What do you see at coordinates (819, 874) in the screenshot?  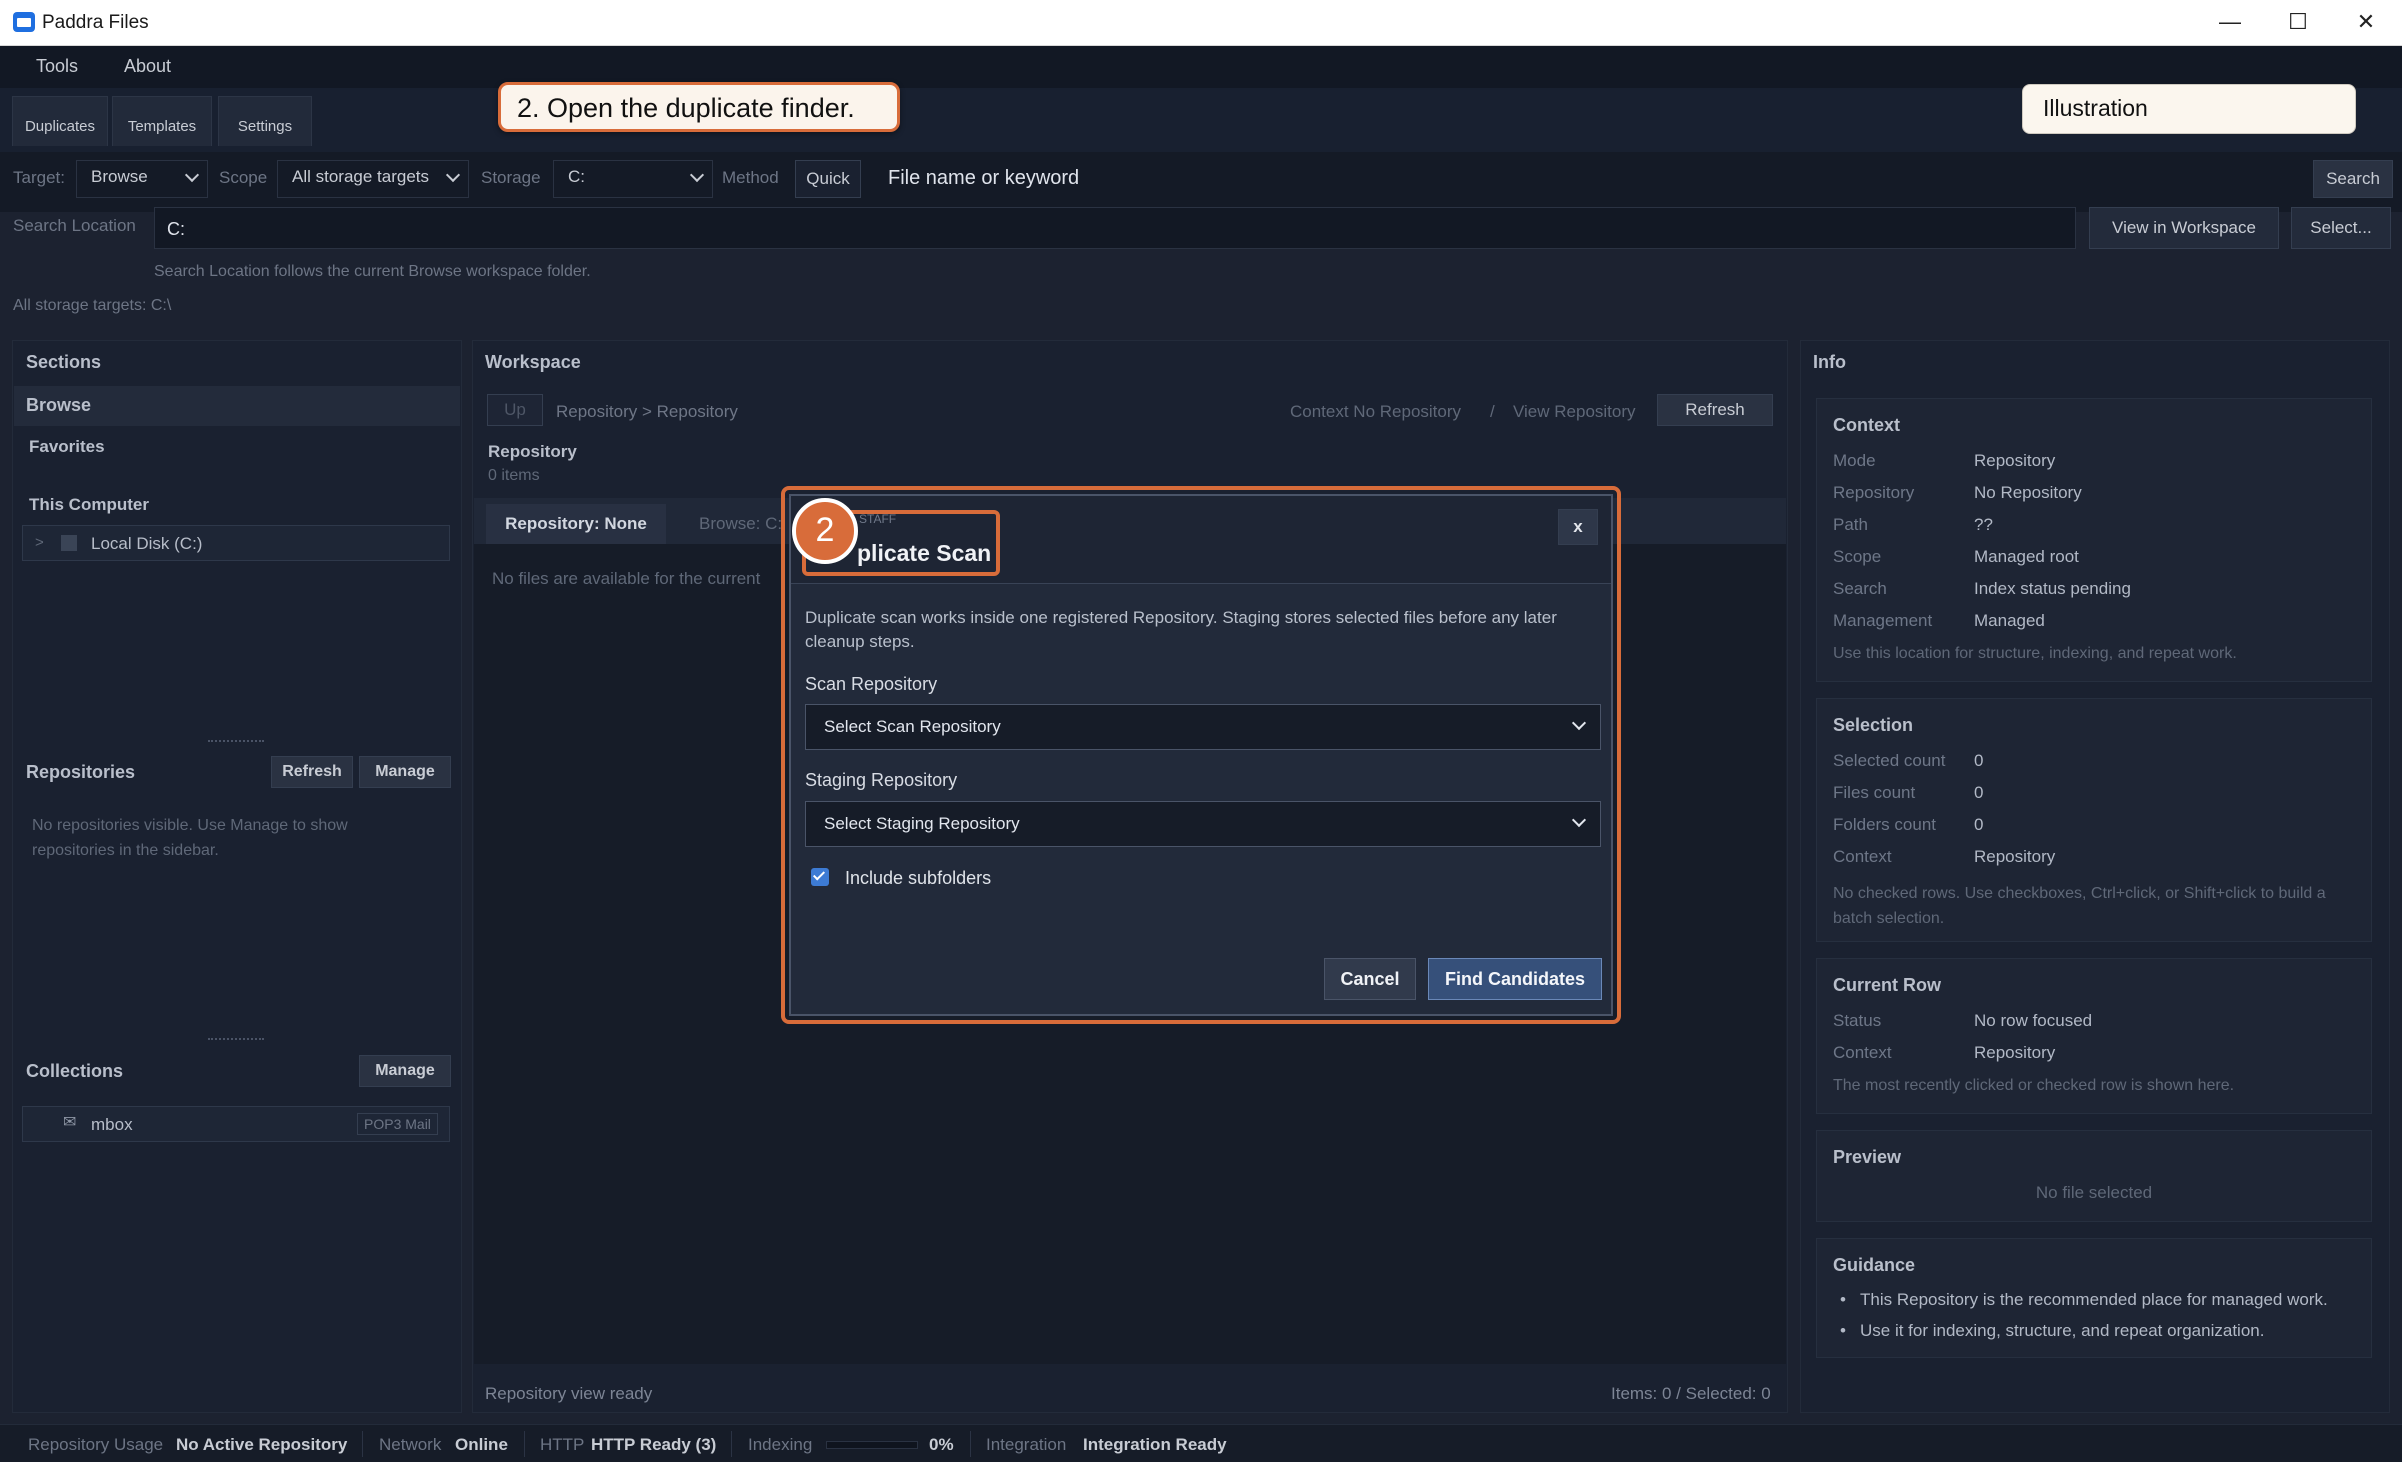 I see `checkmark-icon` at bounding box center [819, 874].